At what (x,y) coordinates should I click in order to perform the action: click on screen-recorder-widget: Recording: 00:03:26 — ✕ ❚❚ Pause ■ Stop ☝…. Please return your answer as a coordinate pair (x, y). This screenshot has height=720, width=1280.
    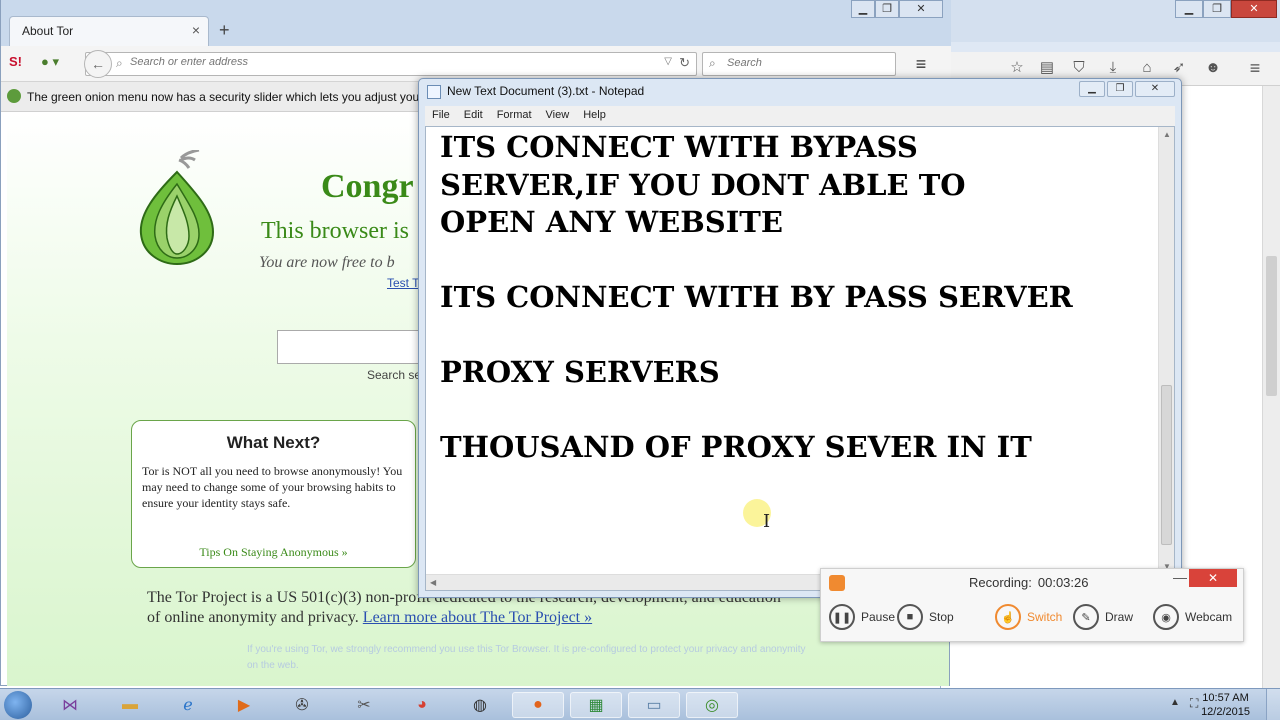
    Looking at the image, I should click on (1032, 605).